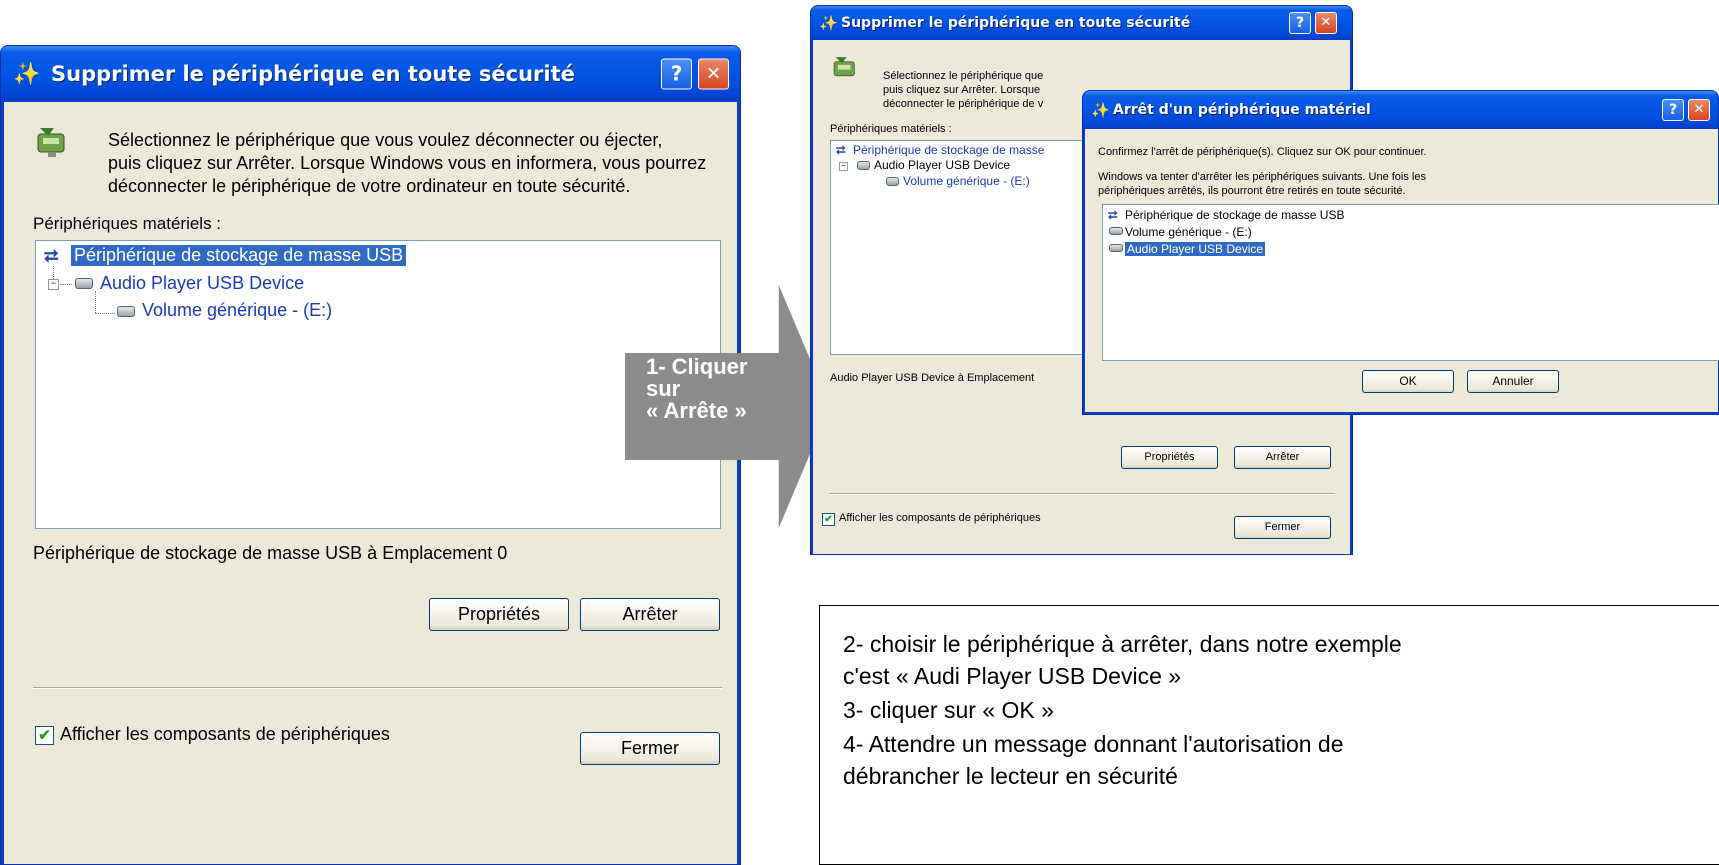  I want to click on ok-button: OK, so click(1408, 381).